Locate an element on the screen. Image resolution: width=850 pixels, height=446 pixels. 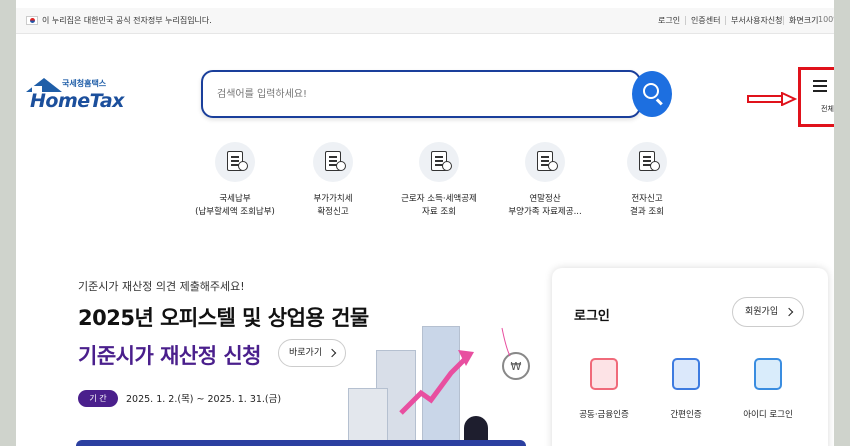
growth-arrow-icon is located at coordinates (436, 382).